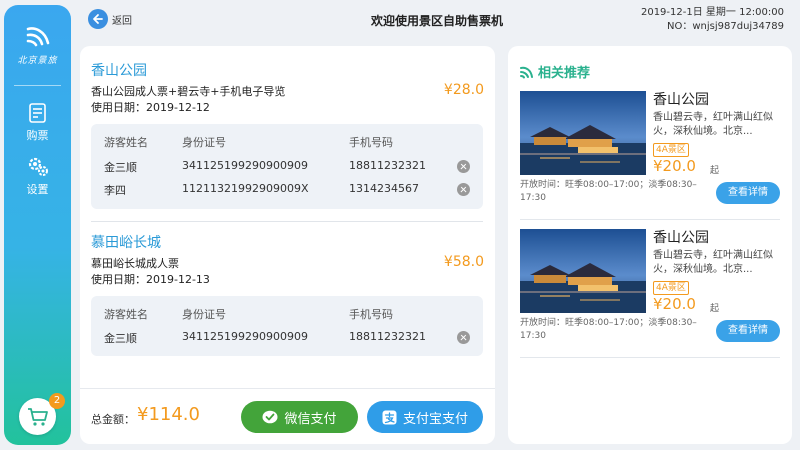 This screenshot has height=450, width=800. Describe the element at coordinates (287, 221) in the screenshot. I see `group-divider` at that location.